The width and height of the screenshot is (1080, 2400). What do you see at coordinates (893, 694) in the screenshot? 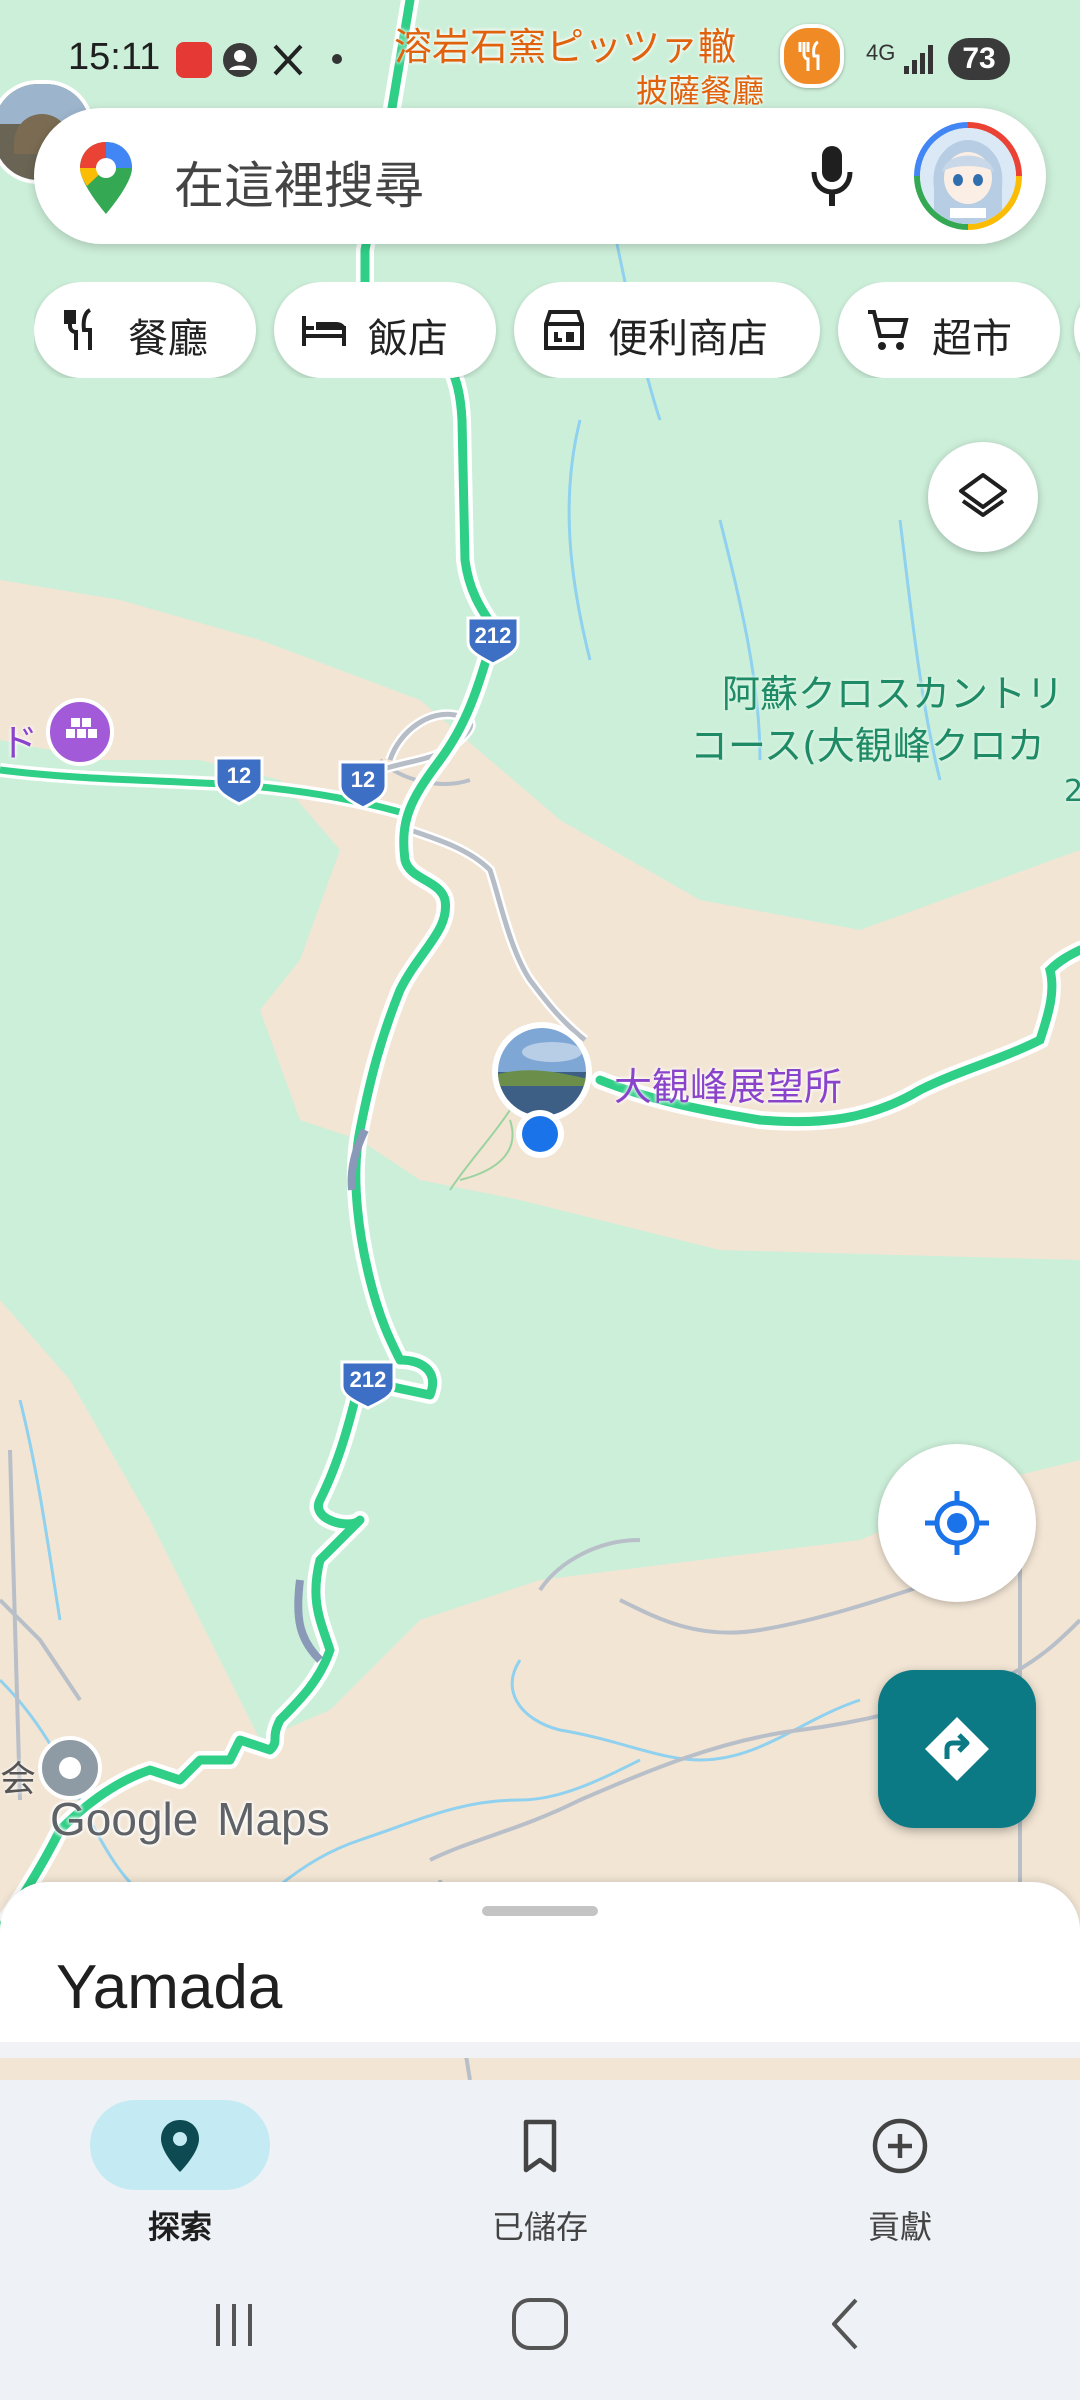
I see `park-label-line1: 阿蘇クロスカントリ` at bounding box center [893, 694].